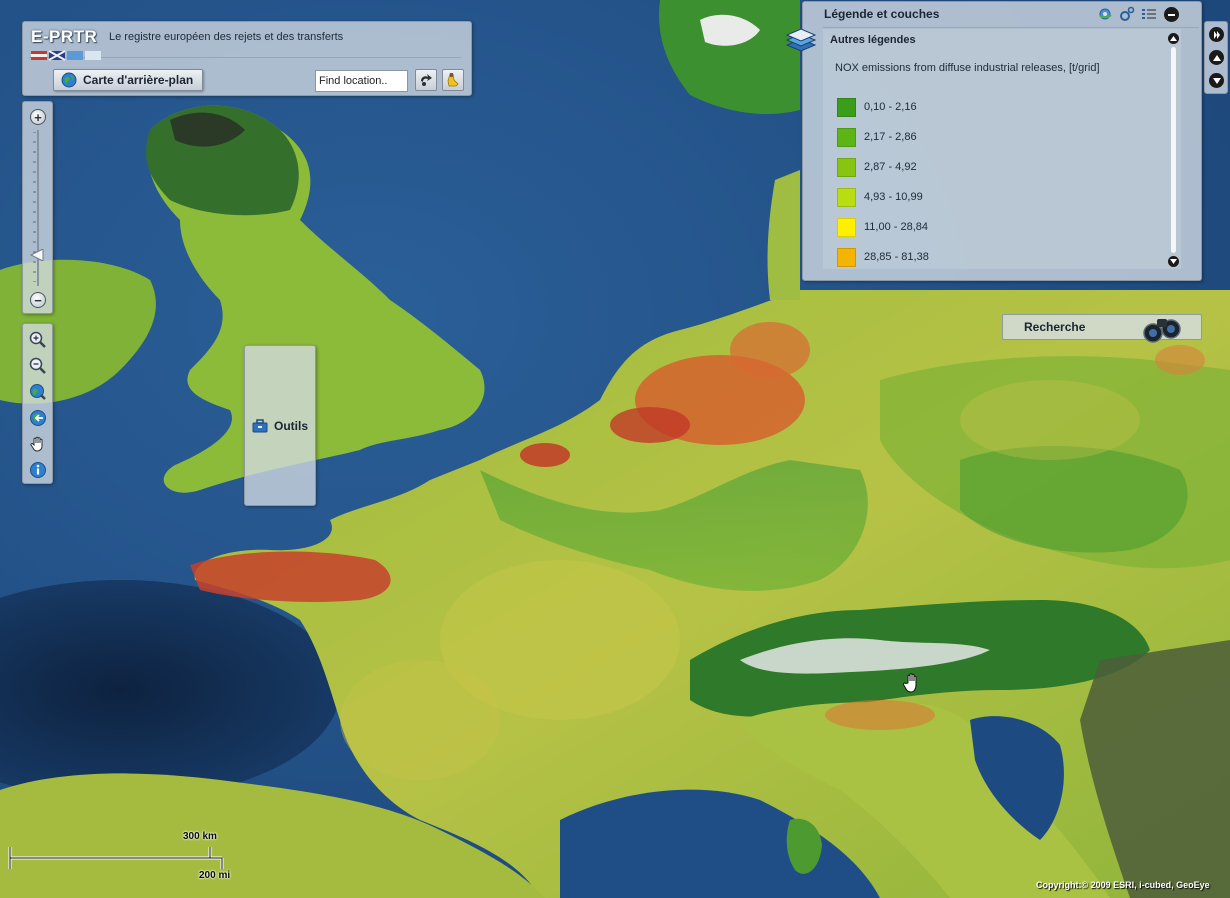  I want to click on identify-info-icon, so click(38, 470).